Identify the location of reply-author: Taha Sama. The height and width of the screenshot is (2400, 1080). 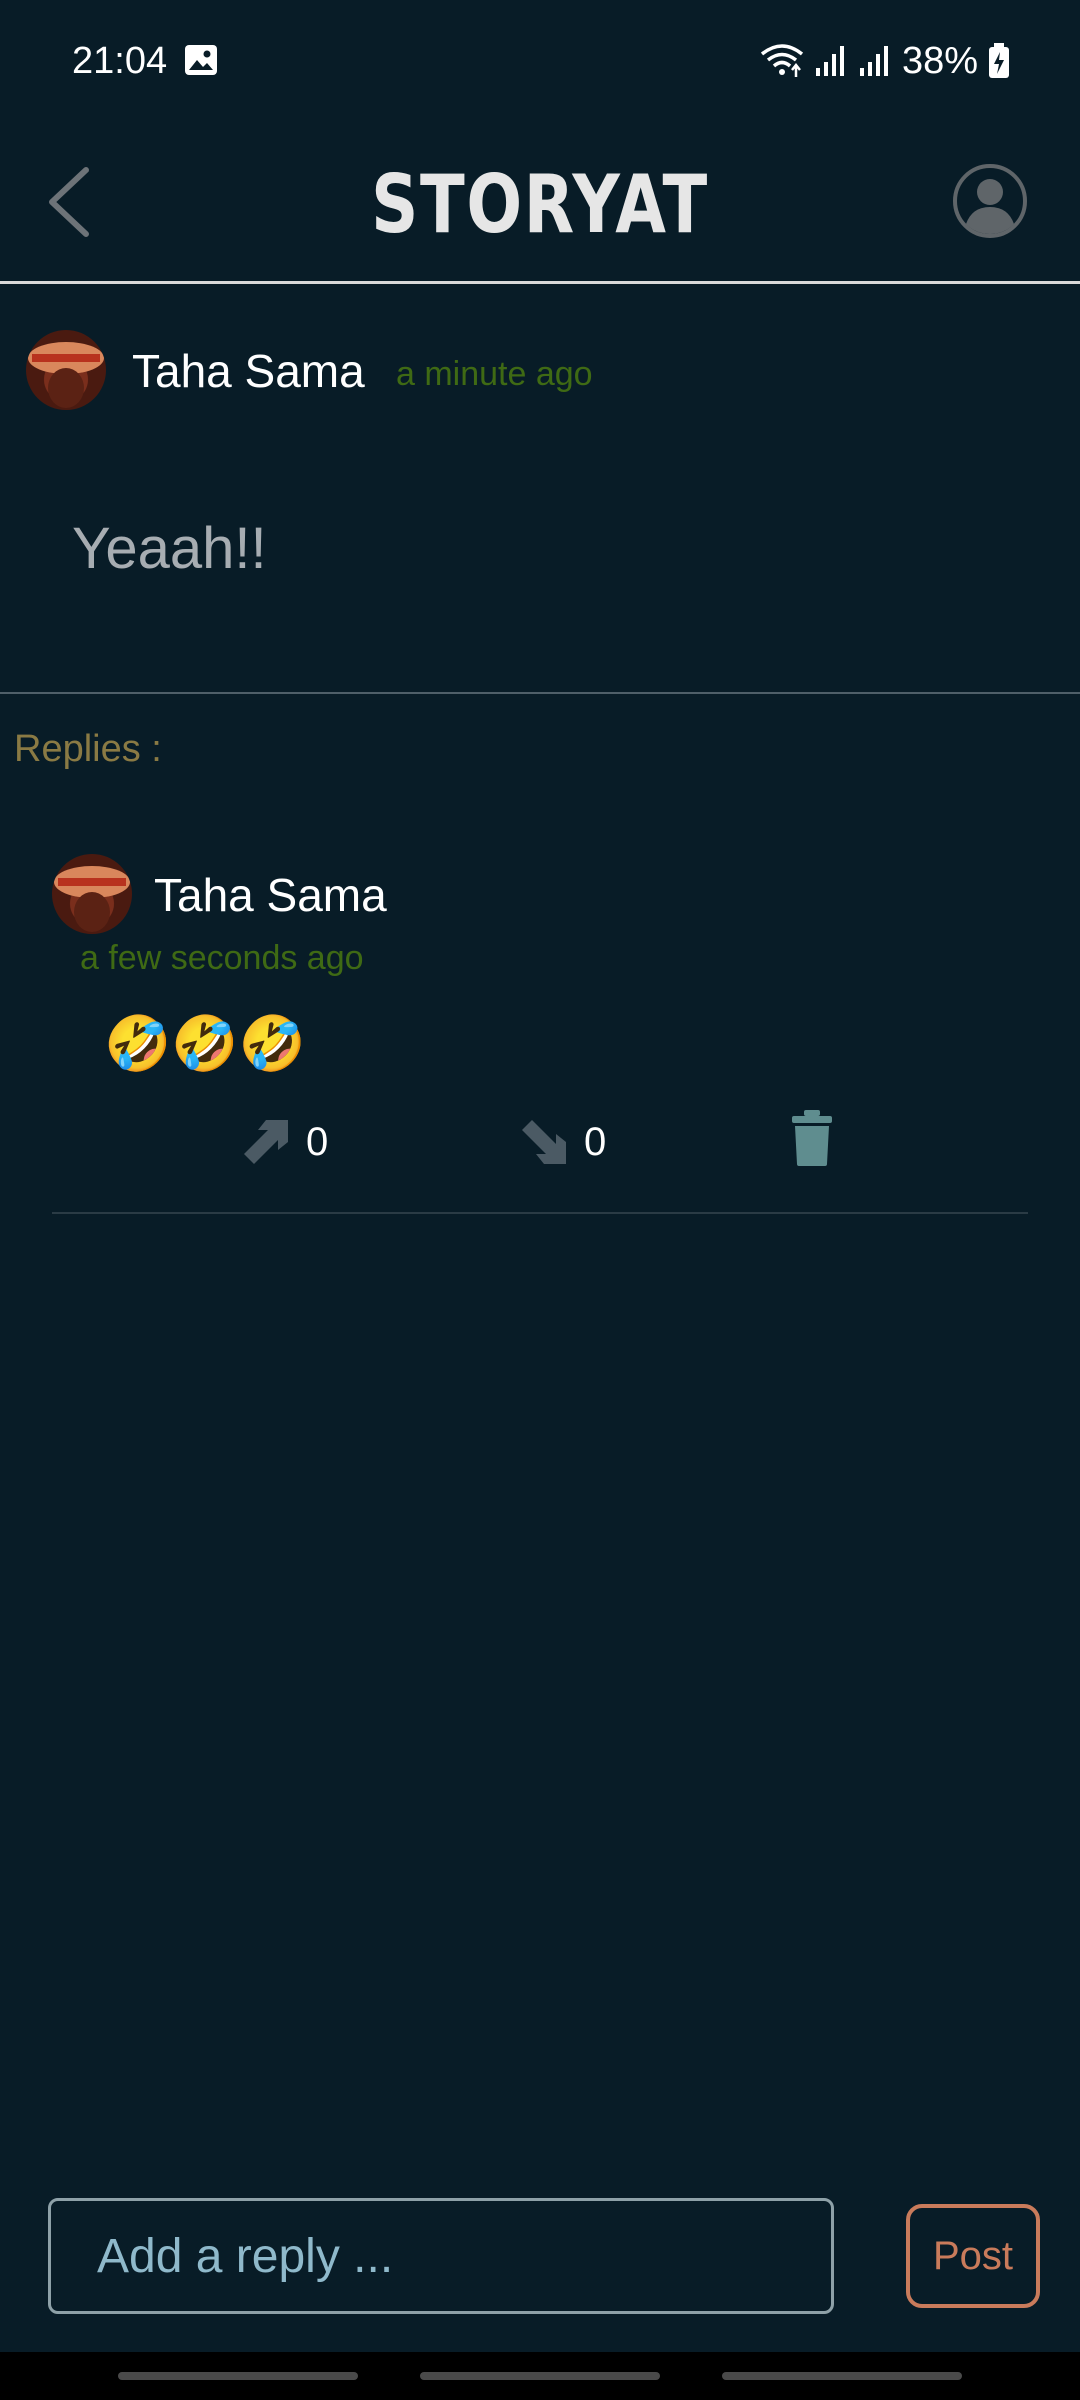
(270, 895).